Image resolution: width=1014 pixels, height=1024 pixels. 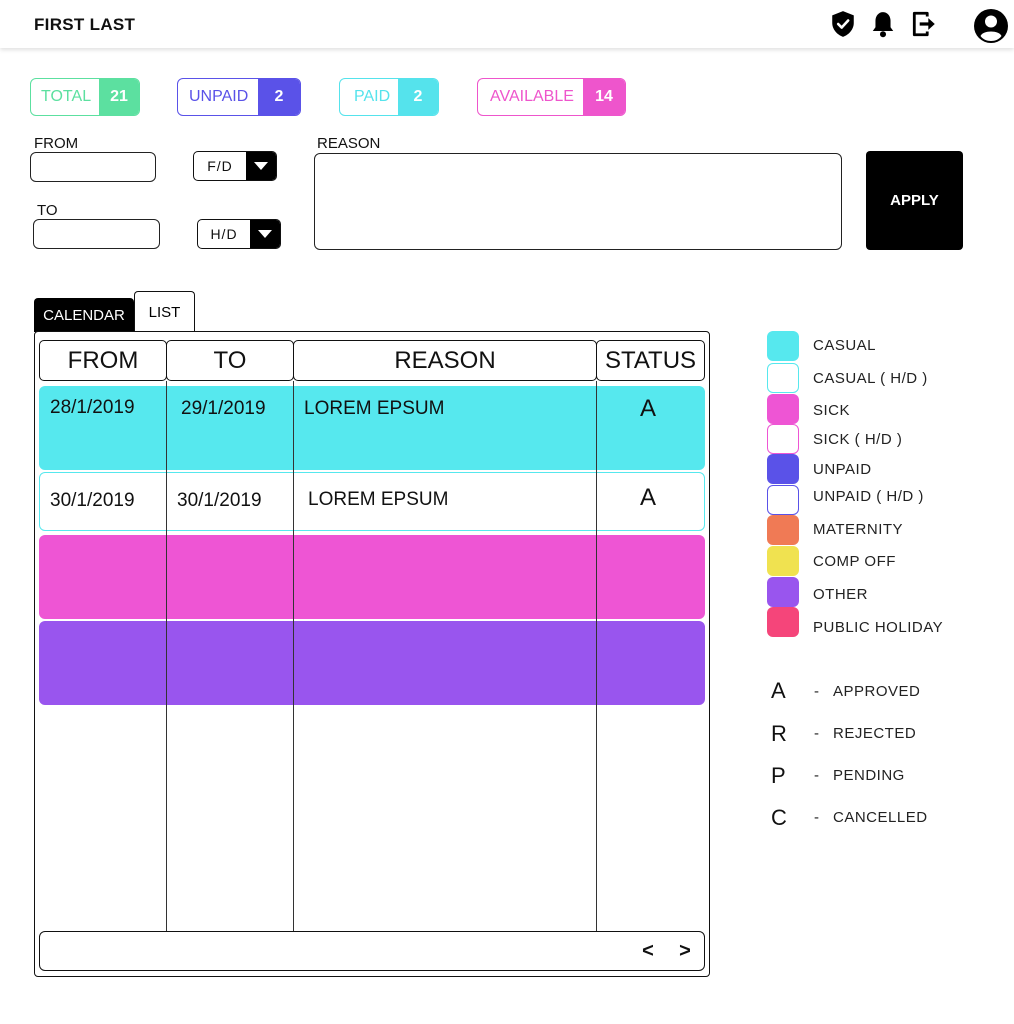 I want to click on legend-swatch-other, so click(x=783, y=592).